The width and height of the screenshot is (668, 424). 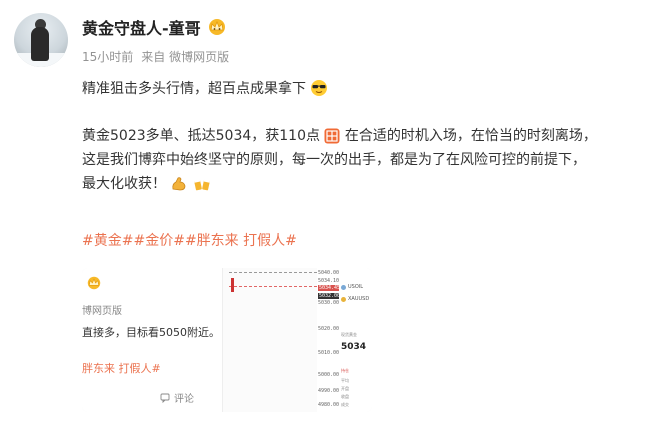 I want to click on xauusd-icon, so click(x=343, y=299).